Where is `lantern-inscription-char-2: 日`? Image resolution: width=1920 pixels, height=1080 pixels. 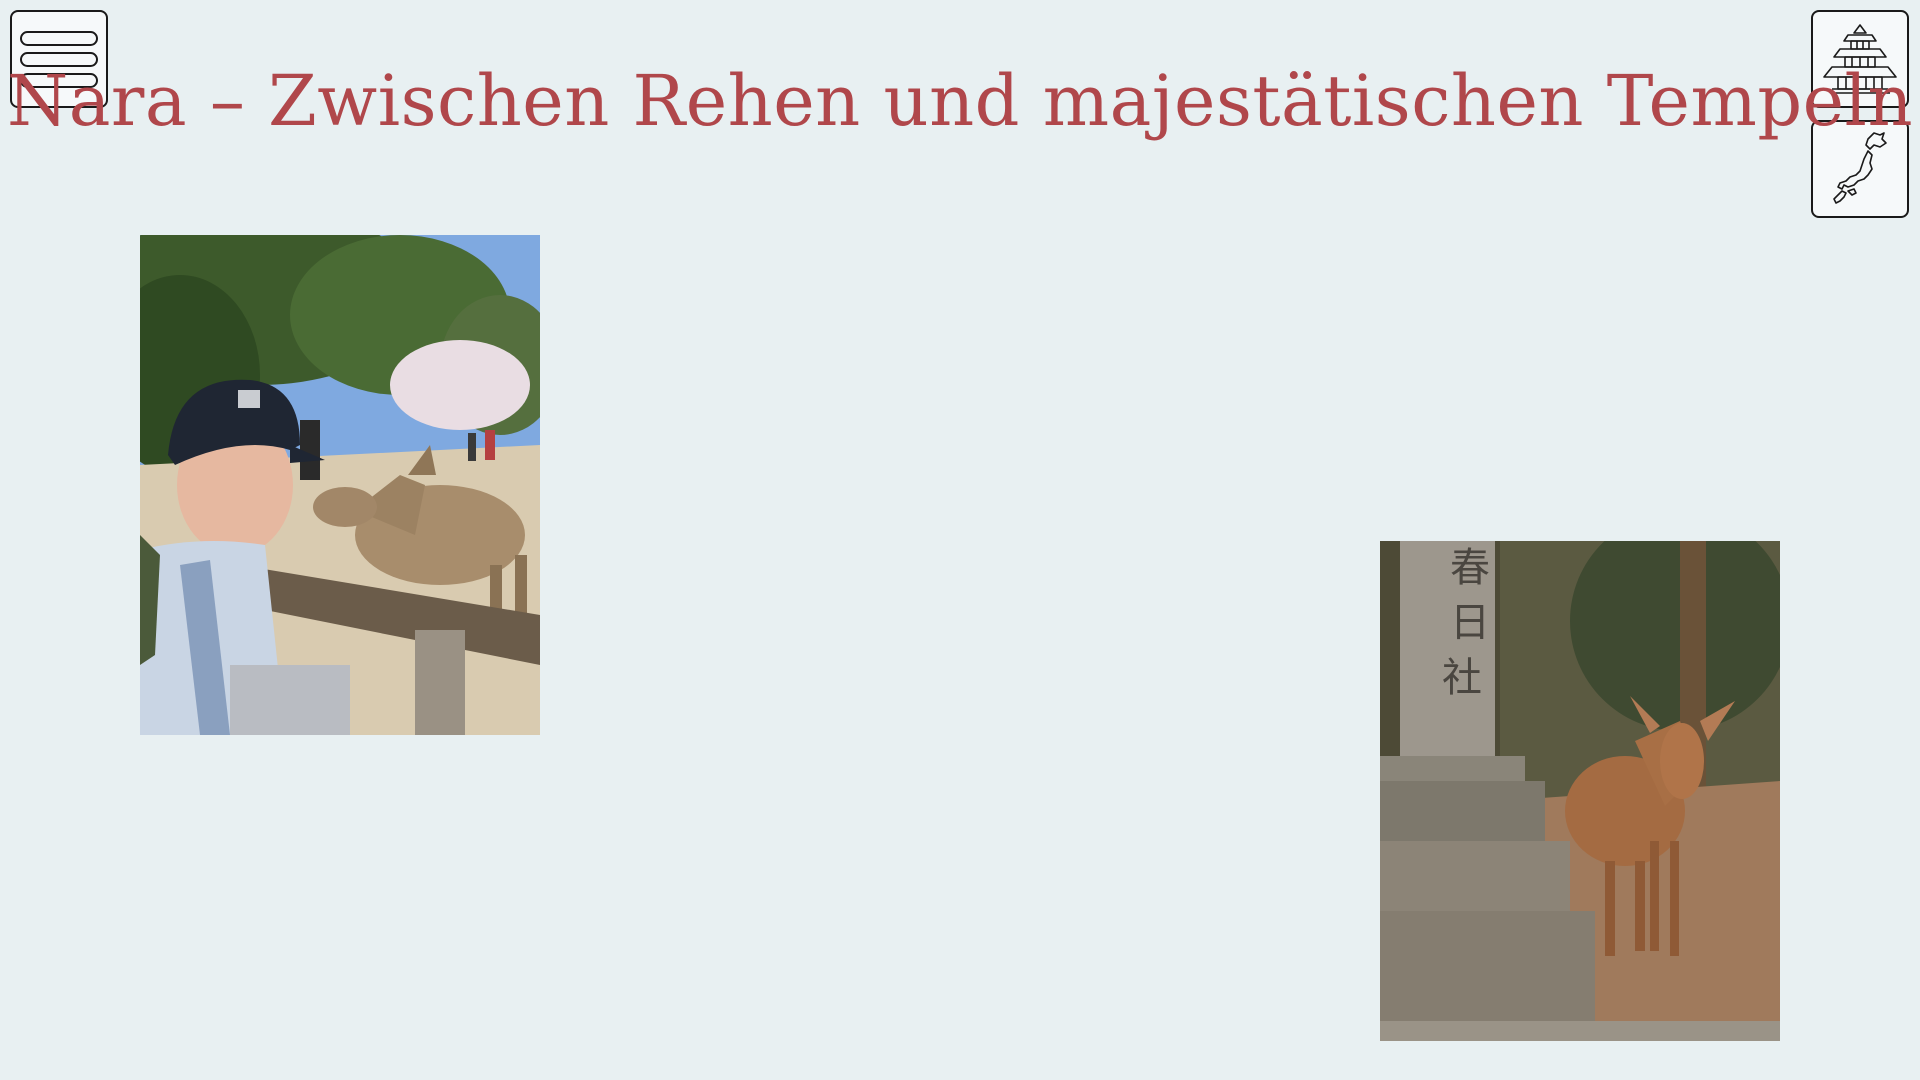
lantern-inscription-char-2: 日 is located at coordinates (1470, 623).